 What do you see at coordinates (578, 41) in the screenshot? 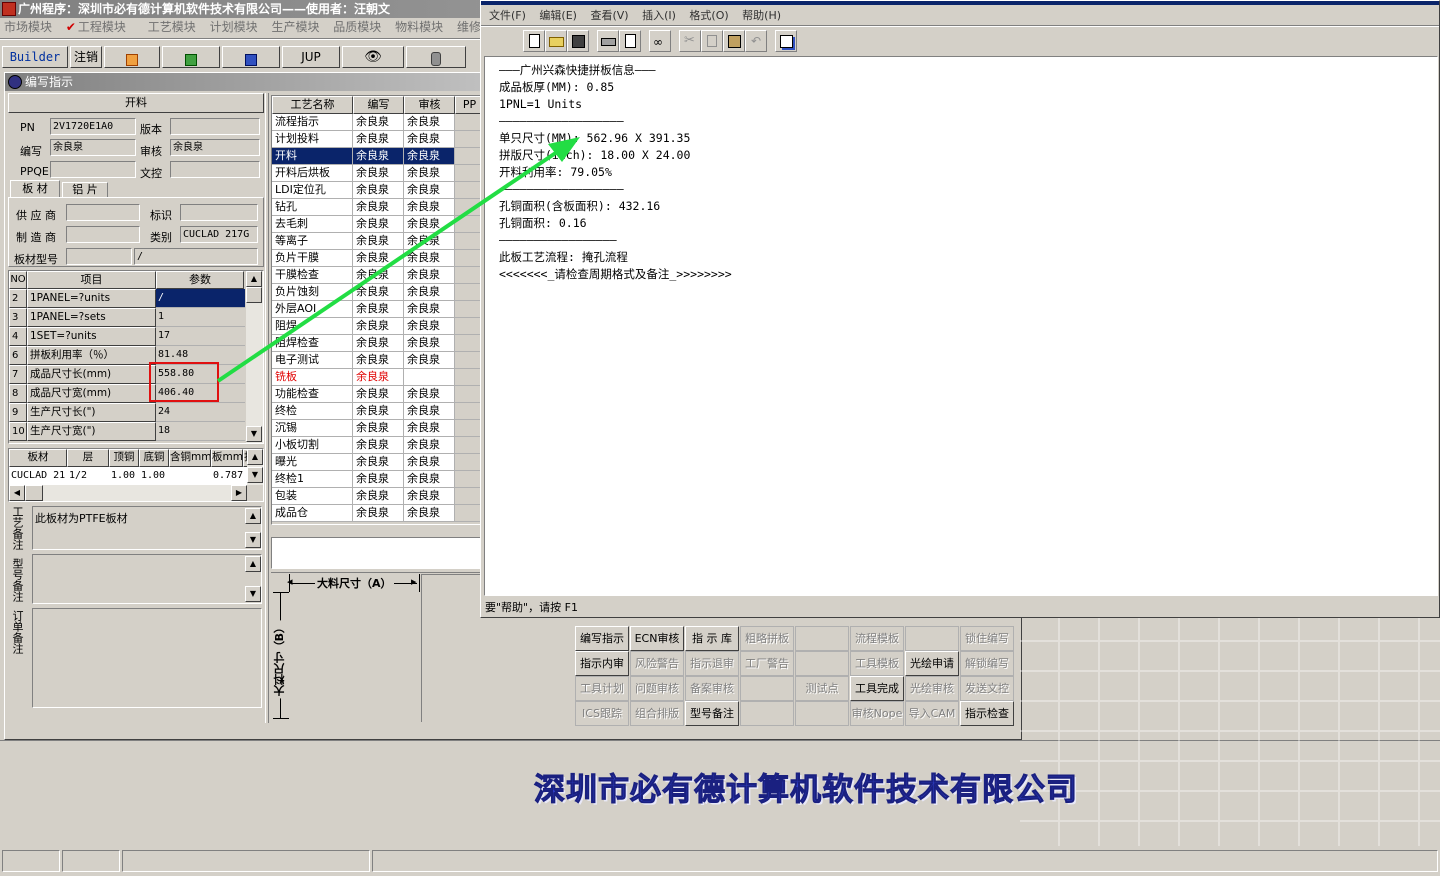
I see `save-button` at bounding box center [578, 41].